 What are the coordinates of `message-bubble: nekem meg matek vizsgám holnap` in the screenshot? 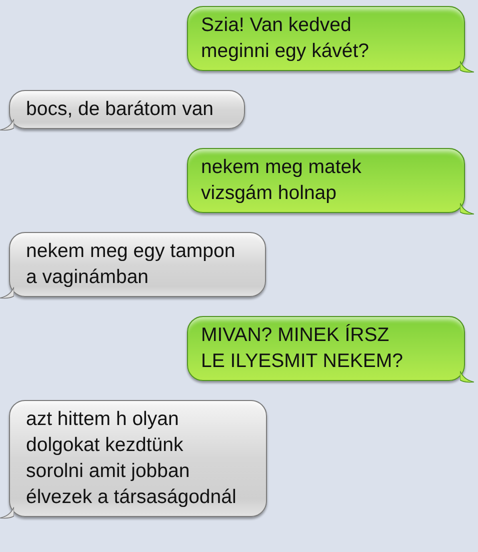 It's located at (326, 180).